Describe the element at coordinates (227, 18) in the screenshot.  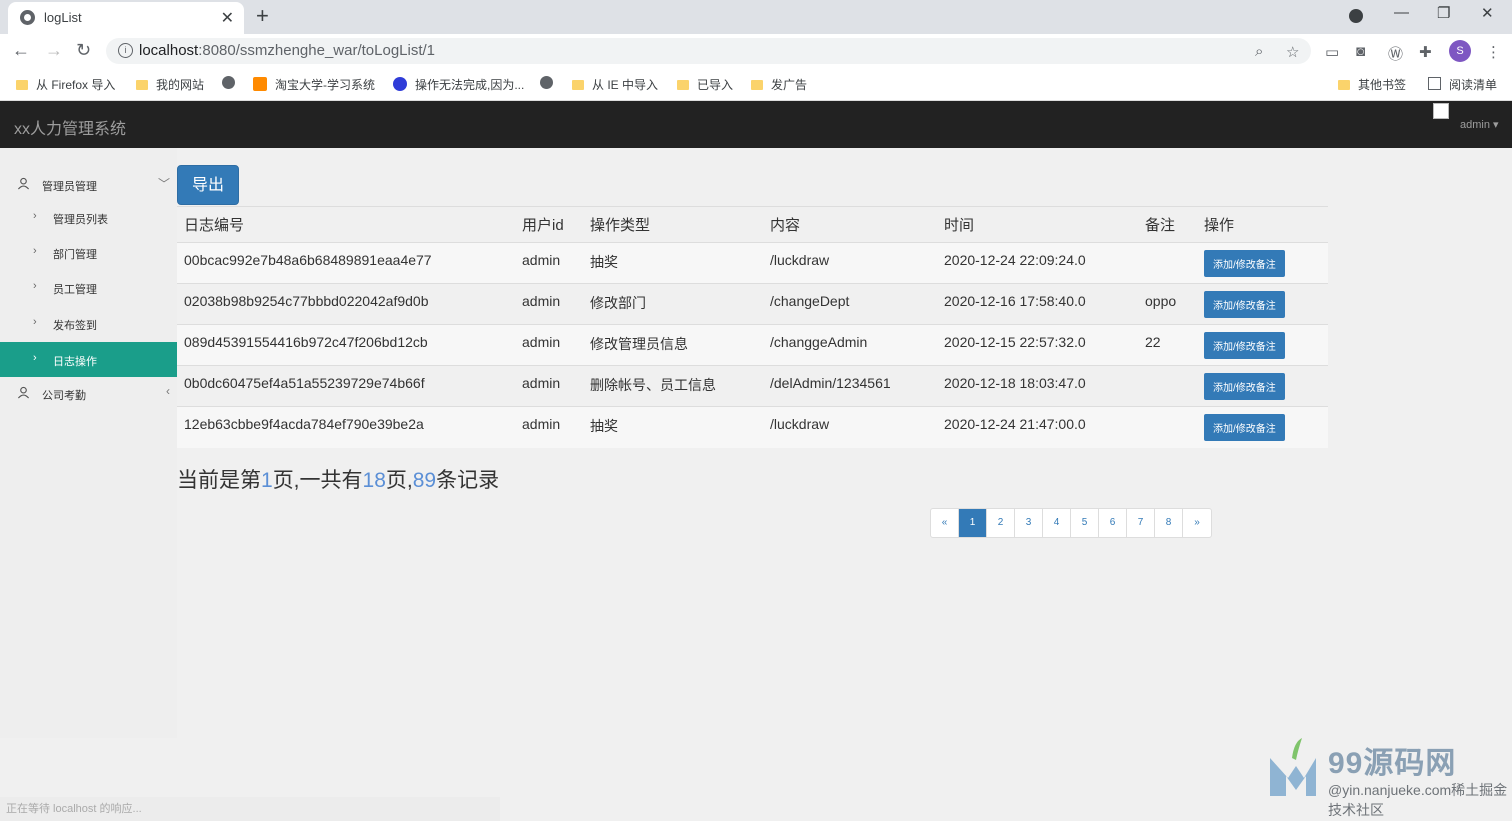
I see `close-tab-icon: ✕` at that location.